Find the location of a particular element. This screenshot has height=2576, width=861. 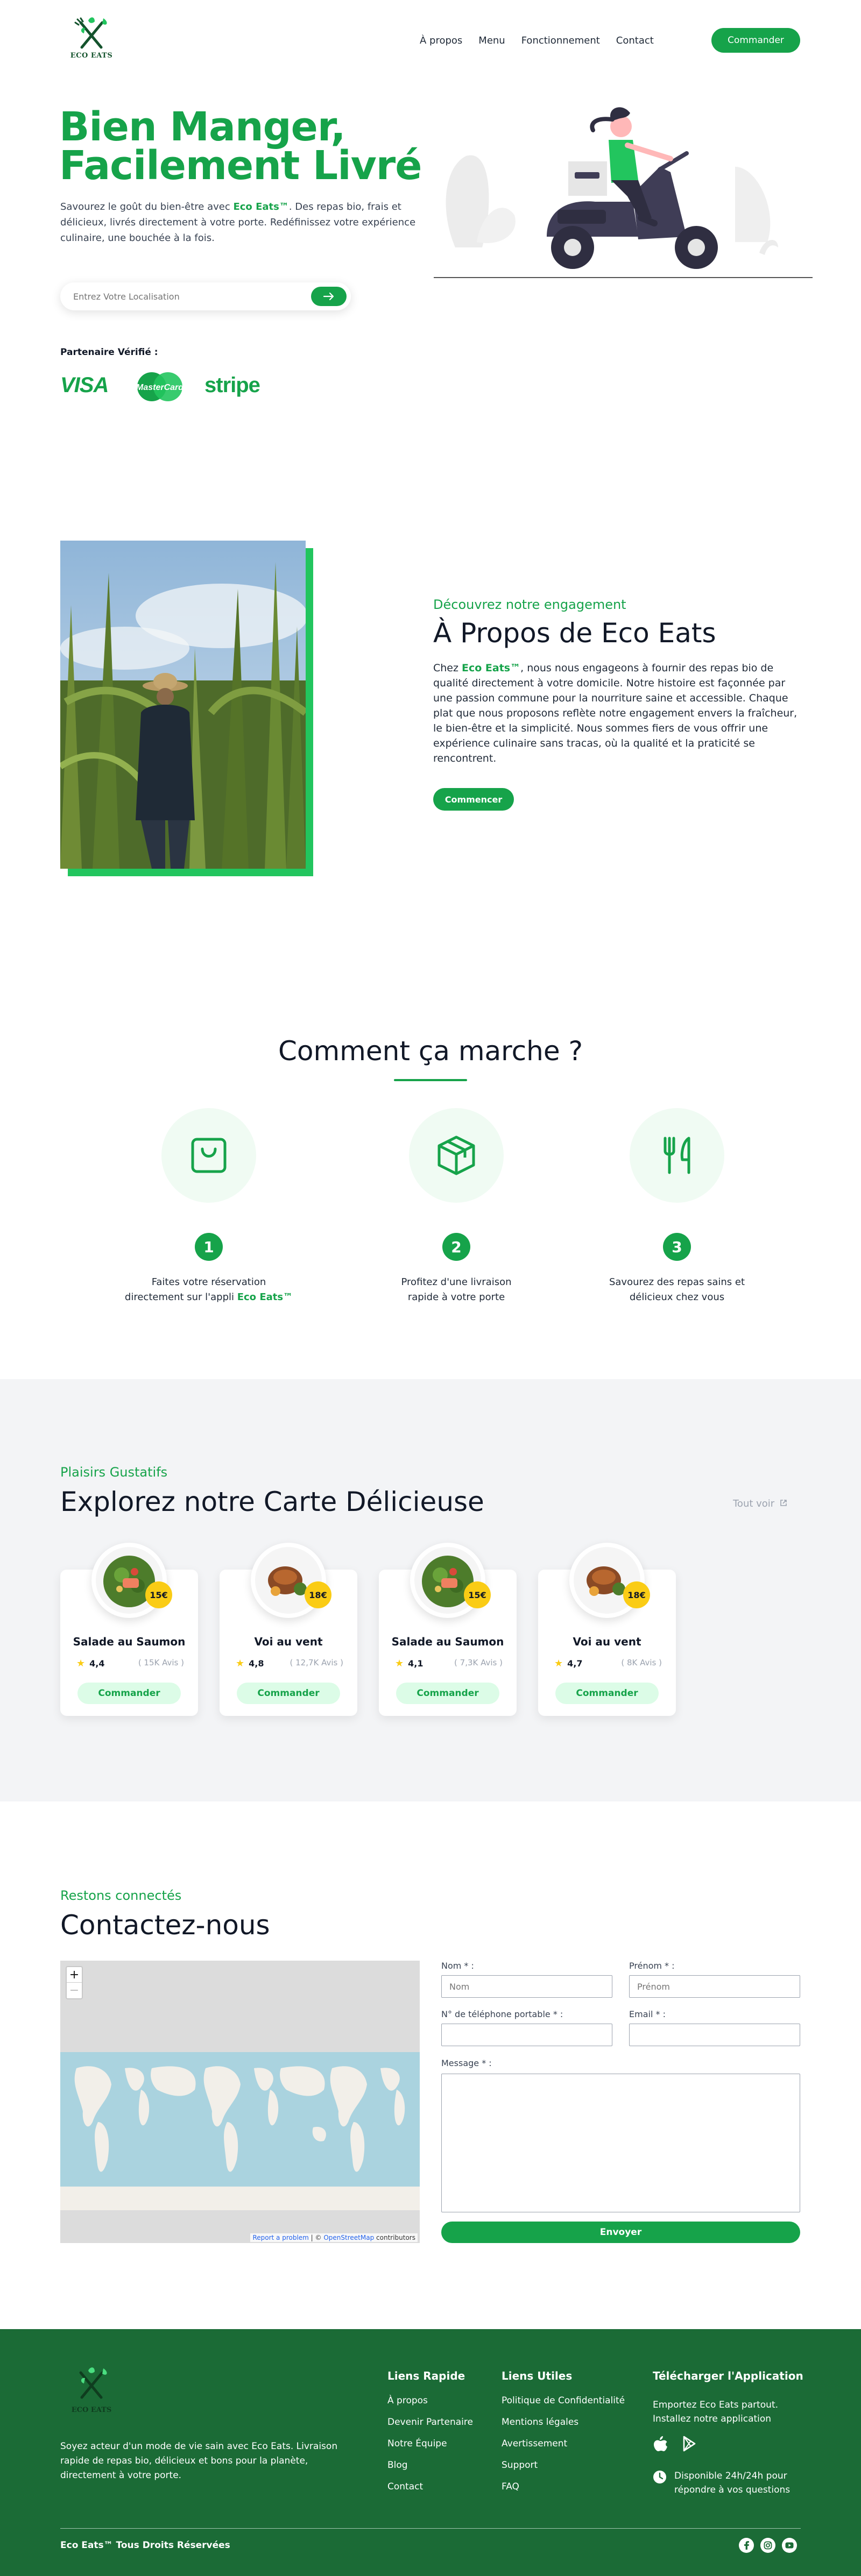

see-all-link: Tout voir is located at coordinates (760, 1503).